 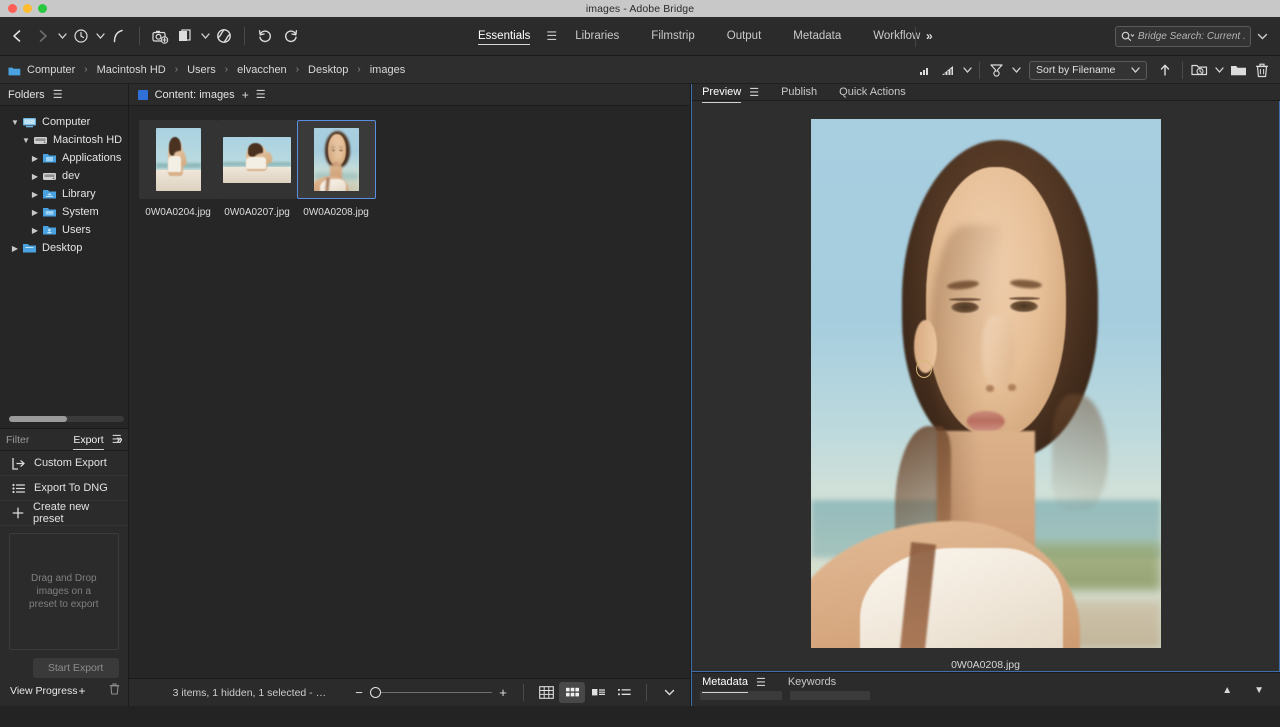 What do you see at coordinates (43, 36) in the screenshot?
I see `forward-arrow-icon` at bounding box center [43, 36].